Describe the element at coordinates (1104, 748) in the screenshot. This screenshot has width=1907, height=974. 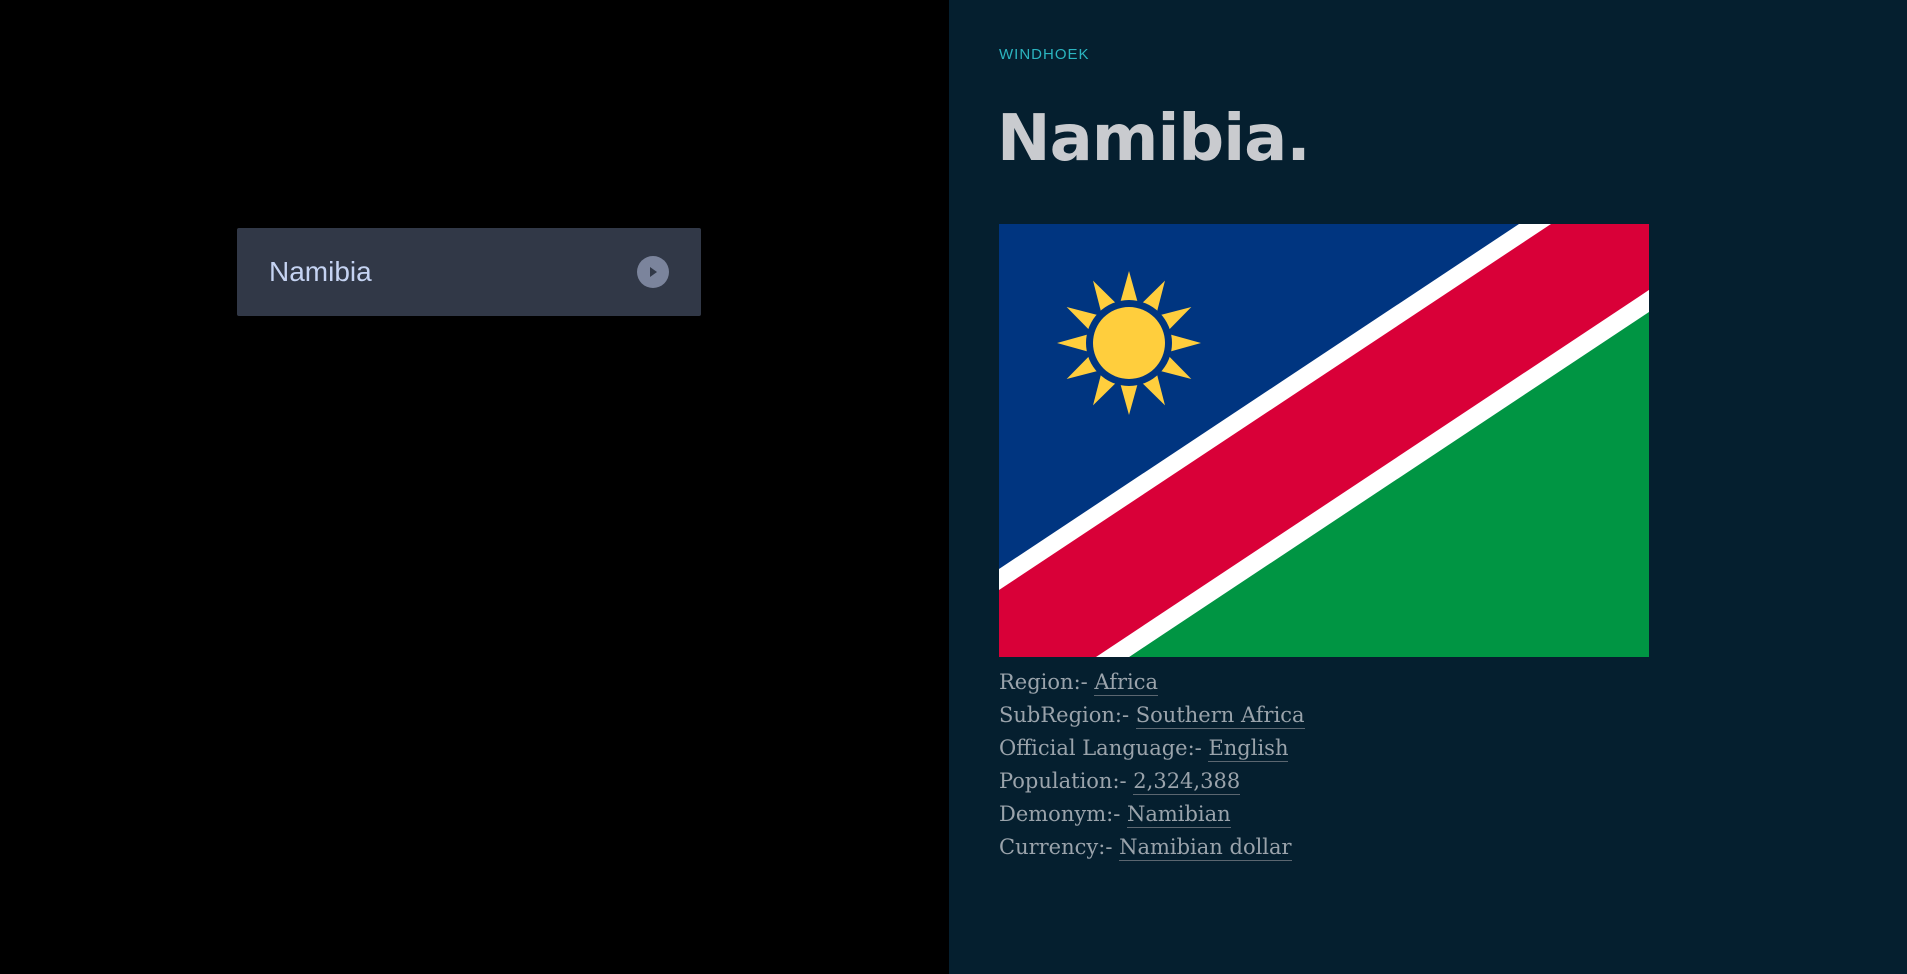
I see `fact-label: Official Language:-` at that location.